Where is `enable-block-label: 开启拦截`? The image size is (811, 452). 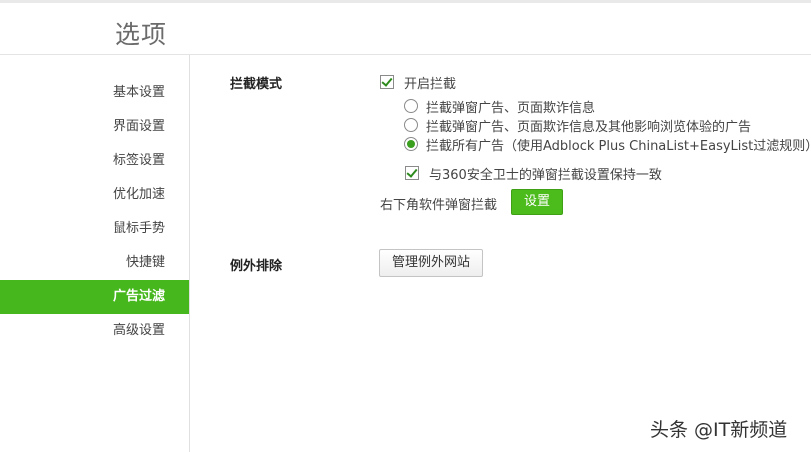 enable-block-label: 开启拦截 is located at coordinates (430, 84).